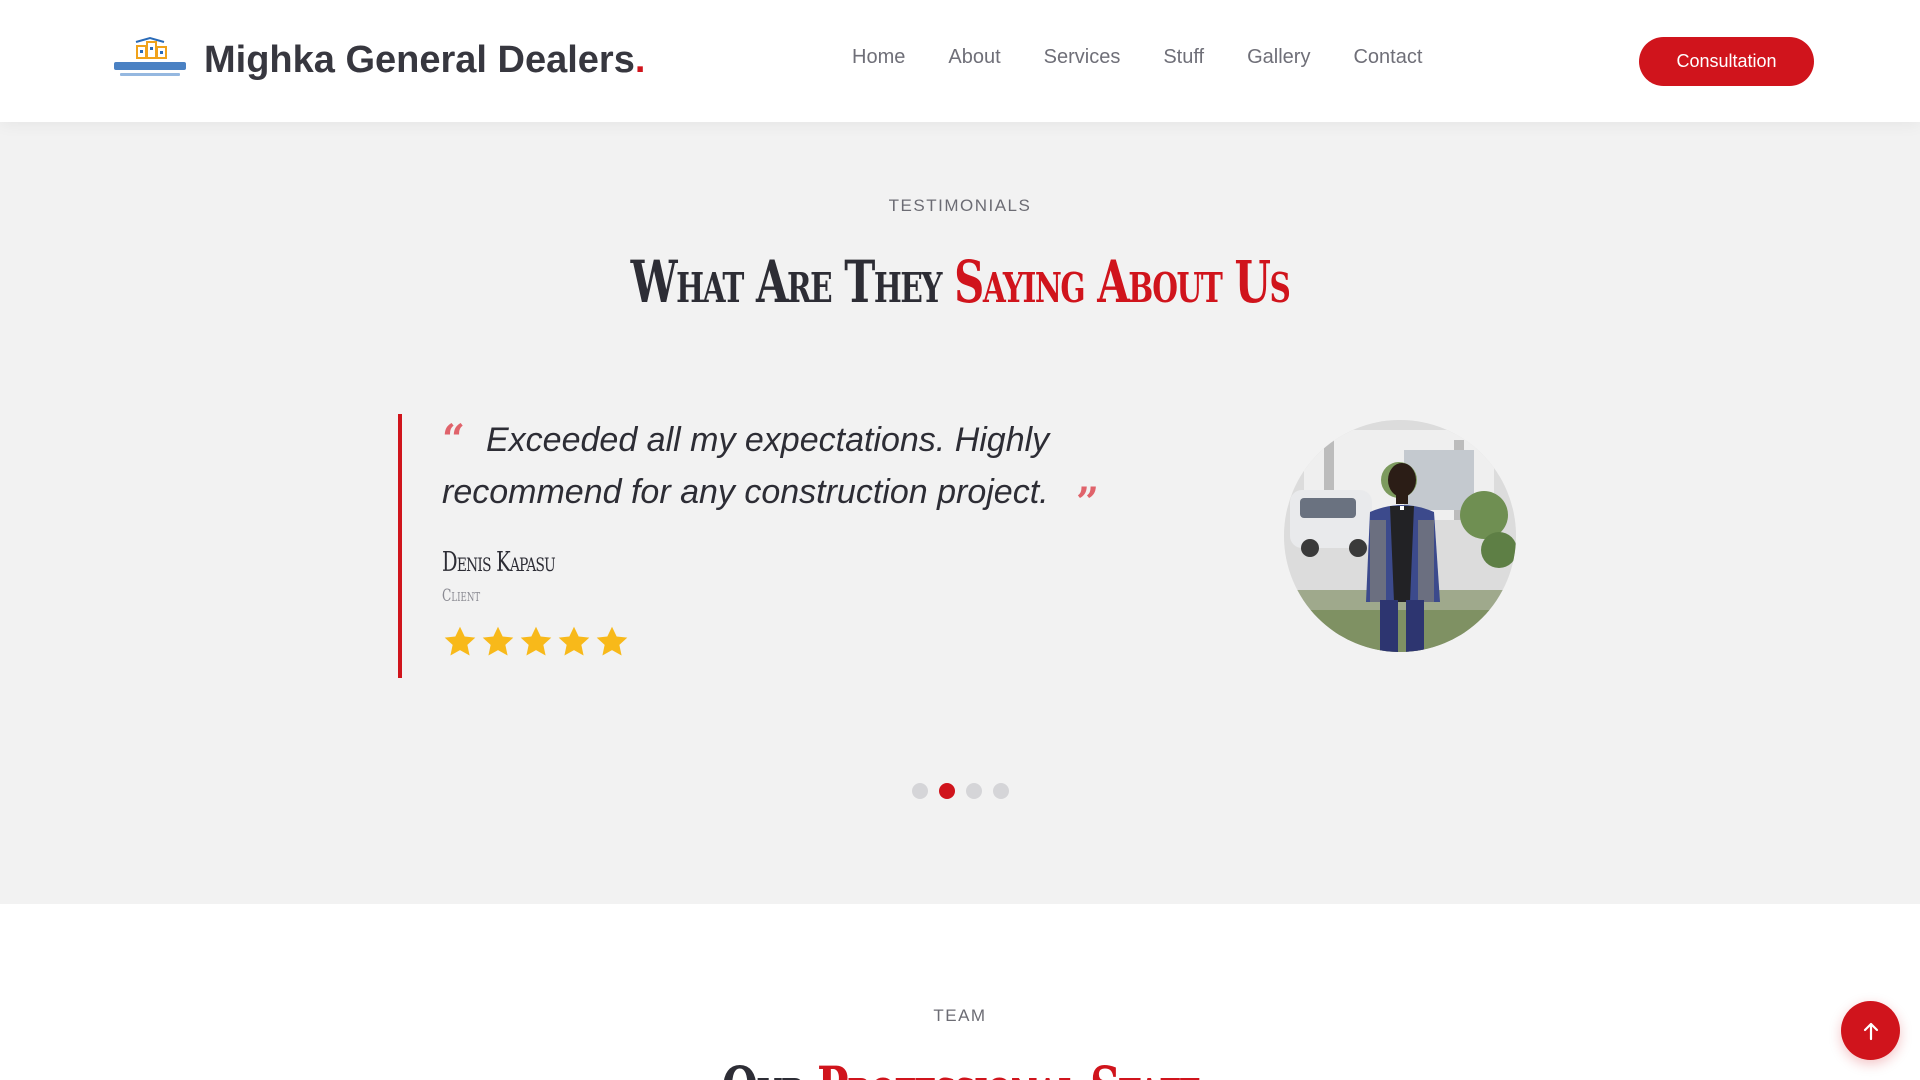 This screenshot has width=1920, height=1080. Describe the element at coordinates (1183, 57) in the screenshot. I see `nav-stuff: Stuff` at that location.